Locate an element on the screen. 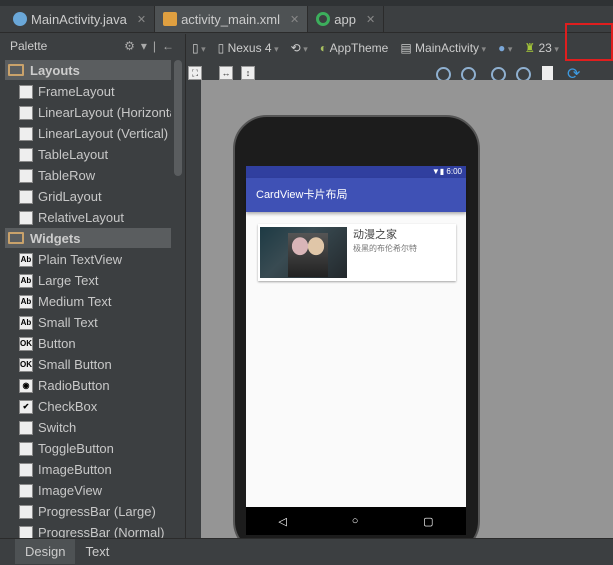 This screenshot has height=565, width=613. widget-icon: ◉ is located at coordinates (26, 385).